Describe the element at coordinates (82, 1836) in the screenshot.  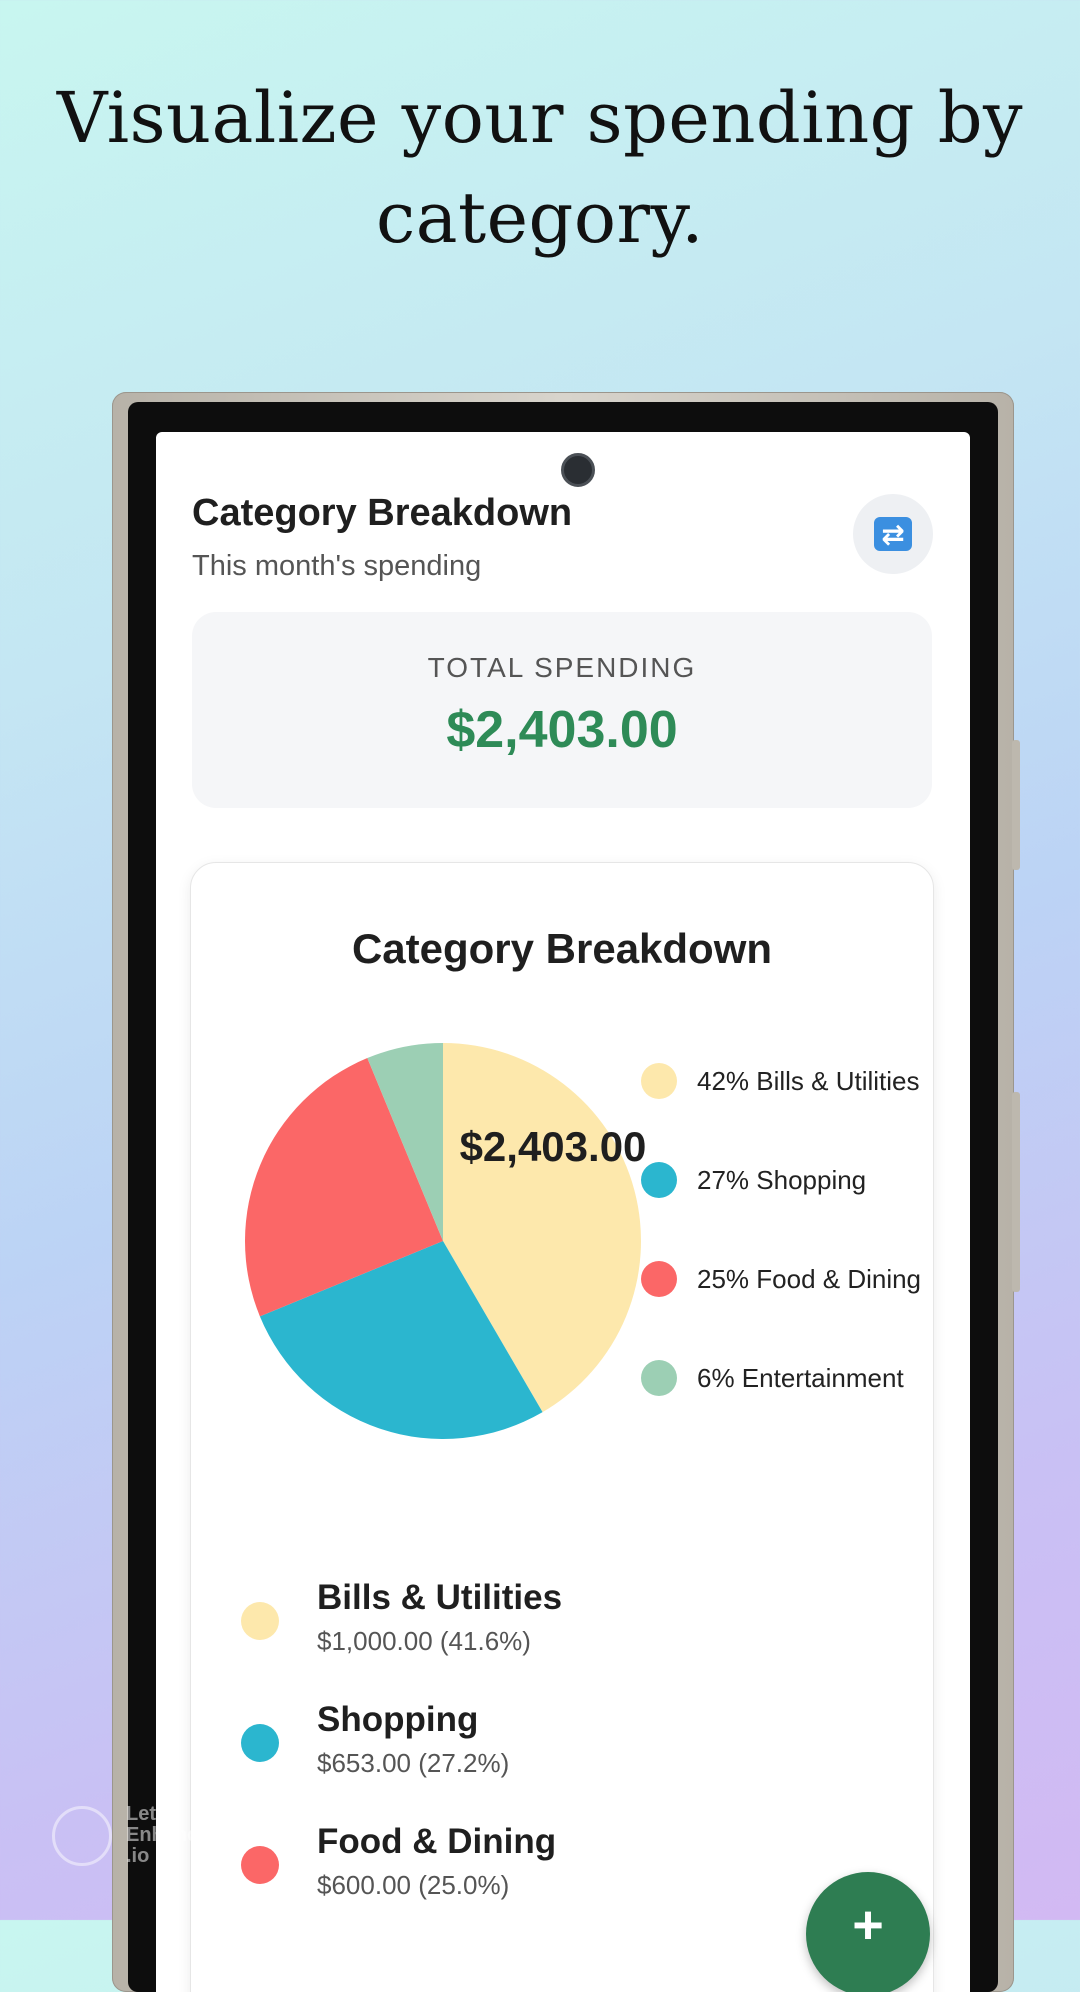
I see `watermark-circle-icon` at that location.